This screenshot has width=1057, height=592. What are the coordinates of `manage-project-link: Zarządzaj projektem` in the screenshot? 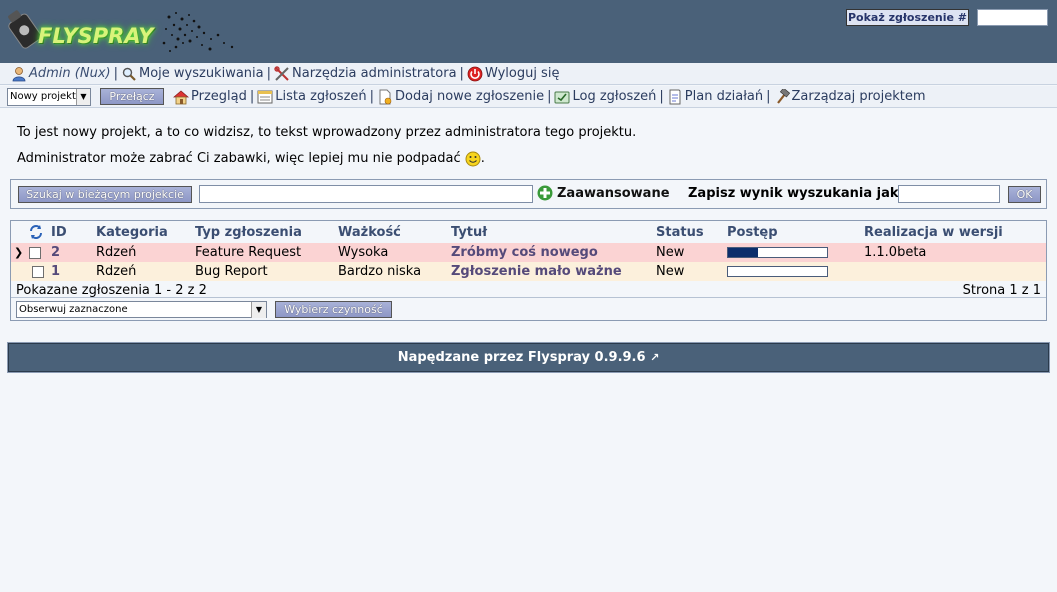 It's located at (850, 96).